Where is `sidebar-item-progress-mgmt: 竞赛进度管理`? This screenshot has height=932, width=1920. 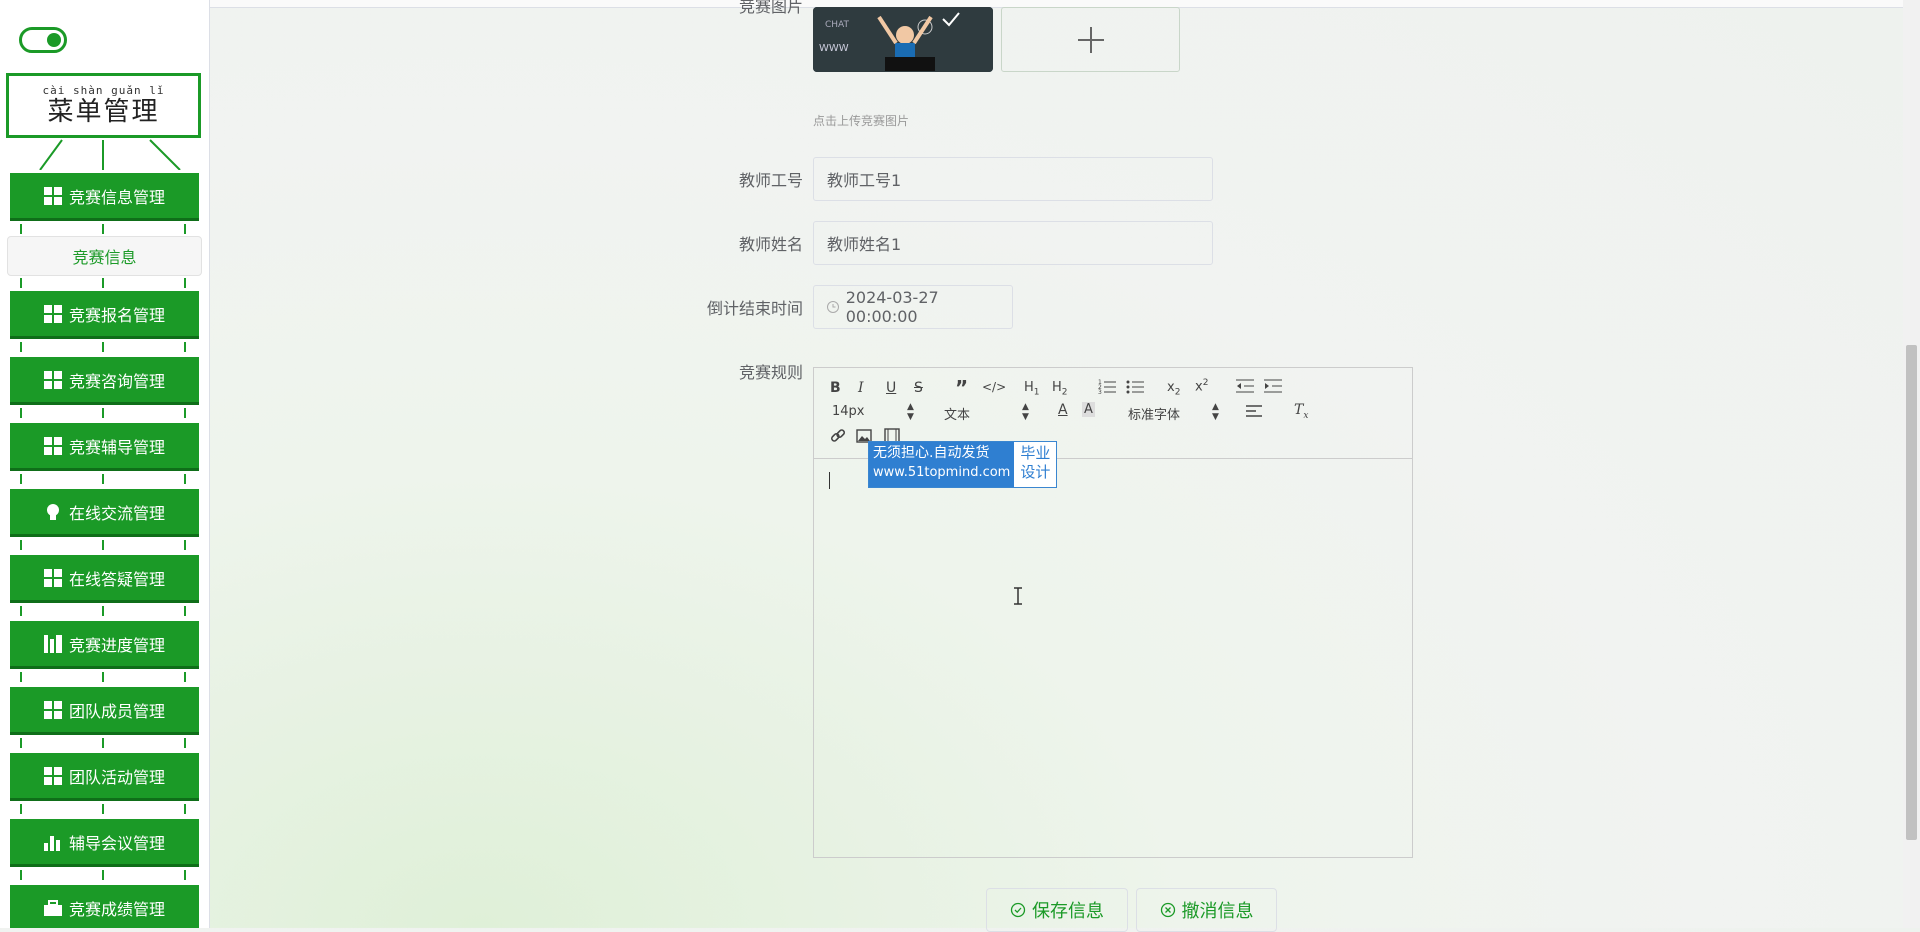
sidebar-item-progress-mgmt: 竞赛进度管理 is located at coordinates (104, 645).